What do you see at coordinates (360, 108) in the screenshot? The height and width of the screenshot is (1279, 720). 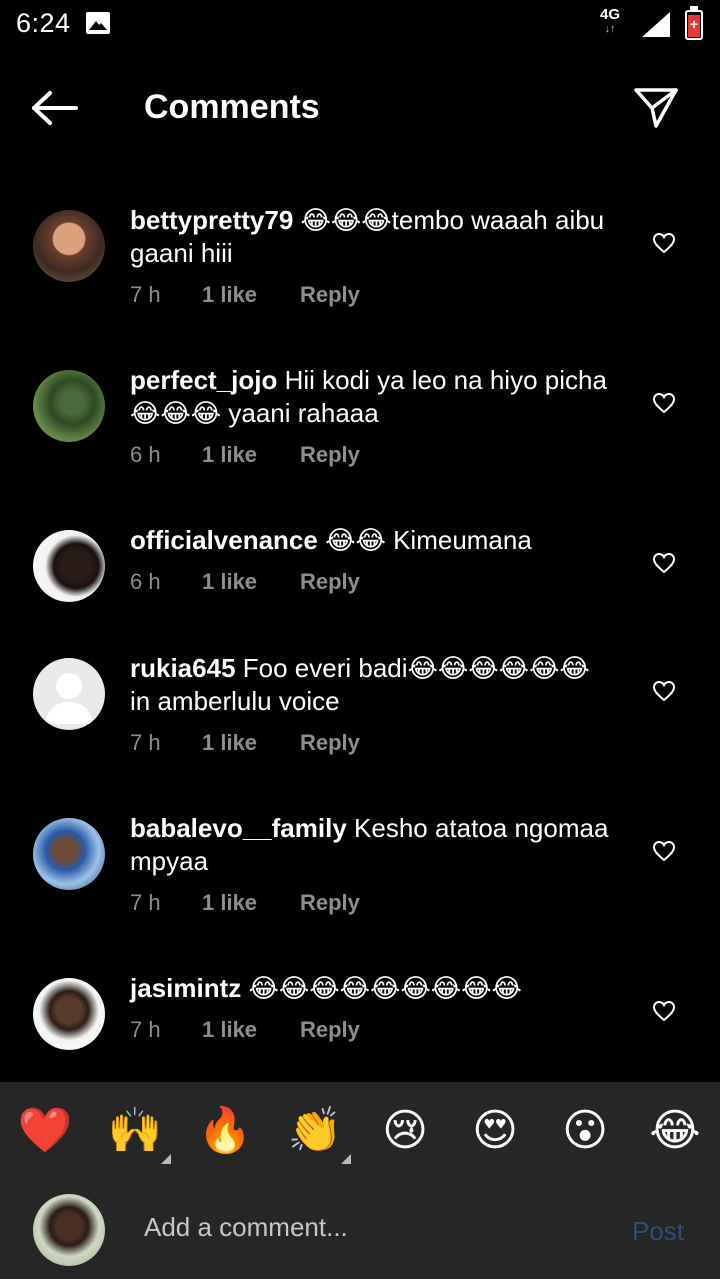 I see `comments-header: Comments` at bounding box center [360, 108].